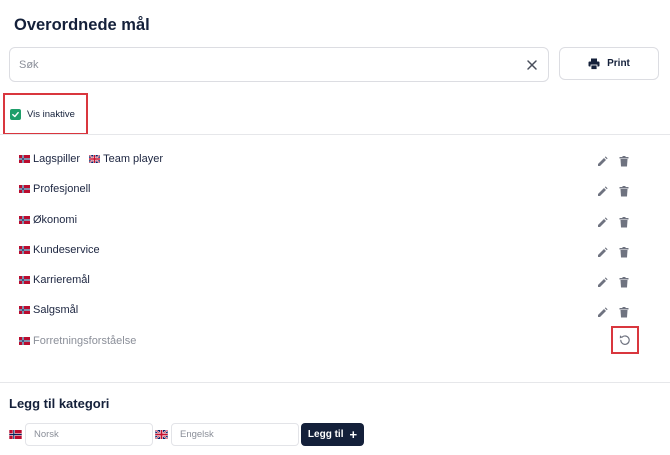  I want to click on goal-name: Profesjonell, so click(62, 189).